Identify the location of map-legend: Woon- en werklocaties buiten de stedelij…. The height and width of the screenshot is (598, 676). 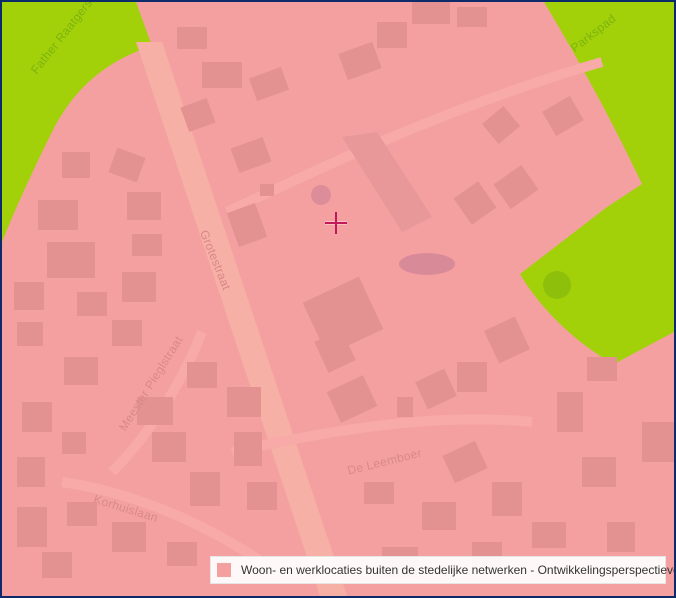
(442, 570).